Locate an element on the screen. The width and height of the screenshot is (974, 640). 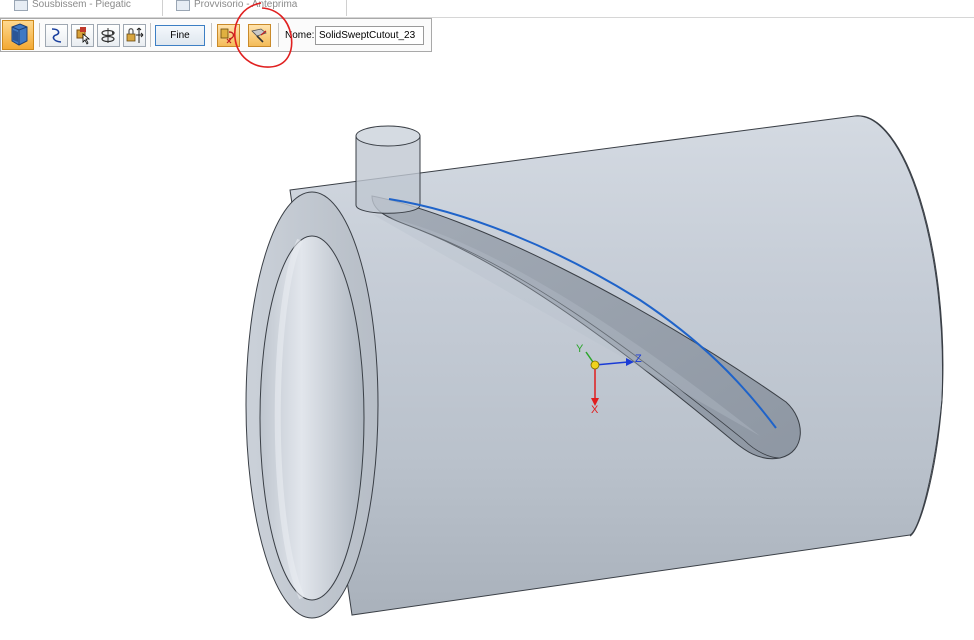
treatment-follow-icon is located at coordinates (259, 35).